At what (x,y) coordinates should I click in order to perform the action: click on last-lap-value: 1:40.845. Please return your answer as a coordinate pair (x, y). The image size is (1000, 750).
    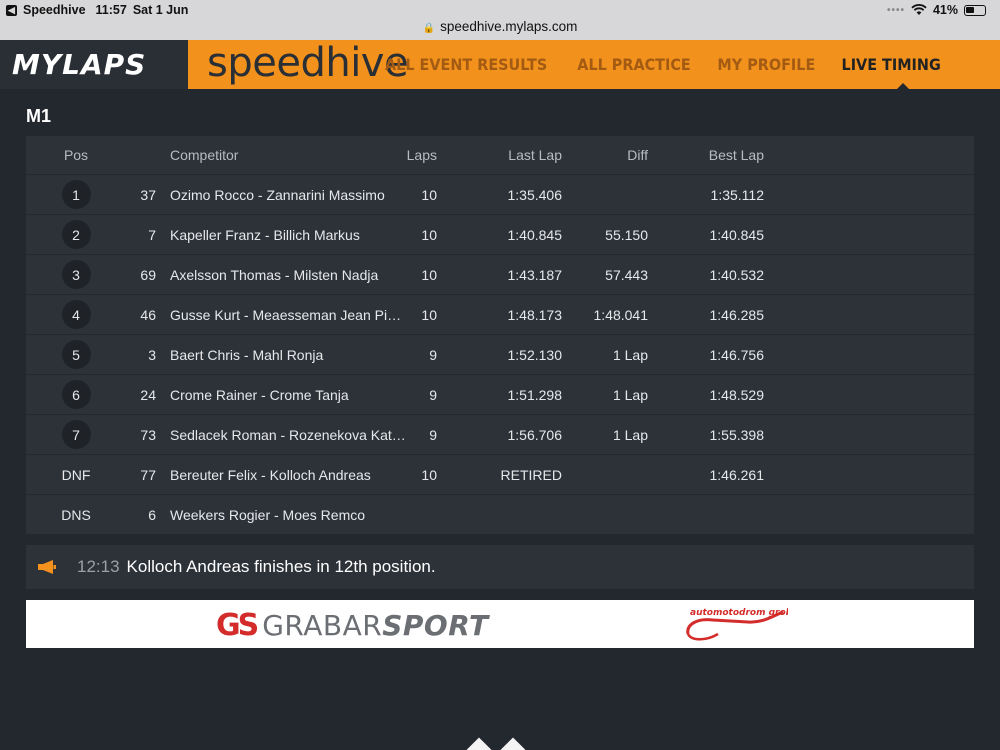
    Looking at the image, I should click on (535, 234).